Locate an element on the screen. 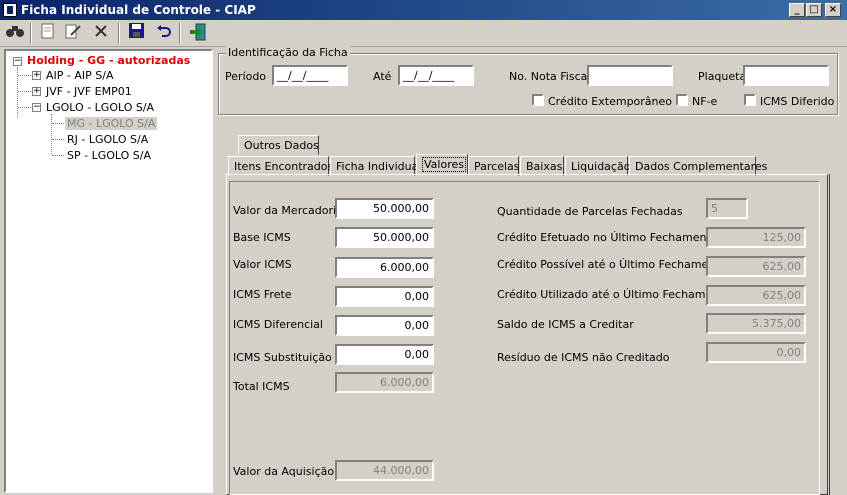  save-icon is located at coordinates (136, 33).